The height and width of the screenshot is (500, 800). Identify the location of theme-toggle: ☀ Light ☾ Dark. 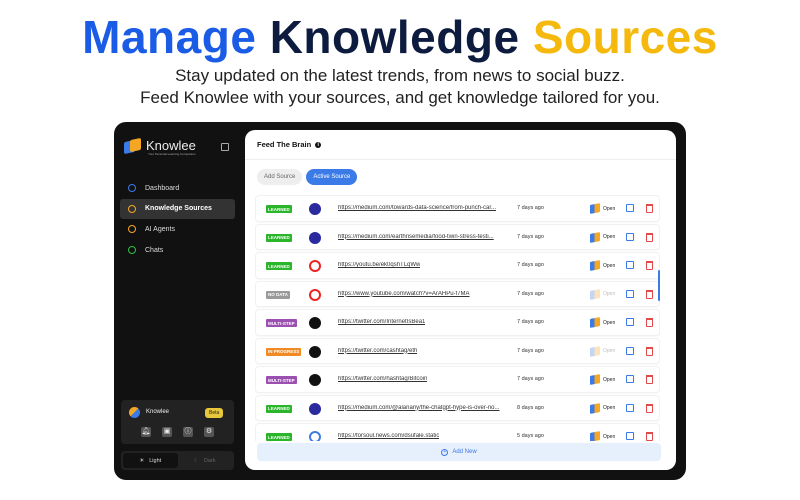
(177, 460).